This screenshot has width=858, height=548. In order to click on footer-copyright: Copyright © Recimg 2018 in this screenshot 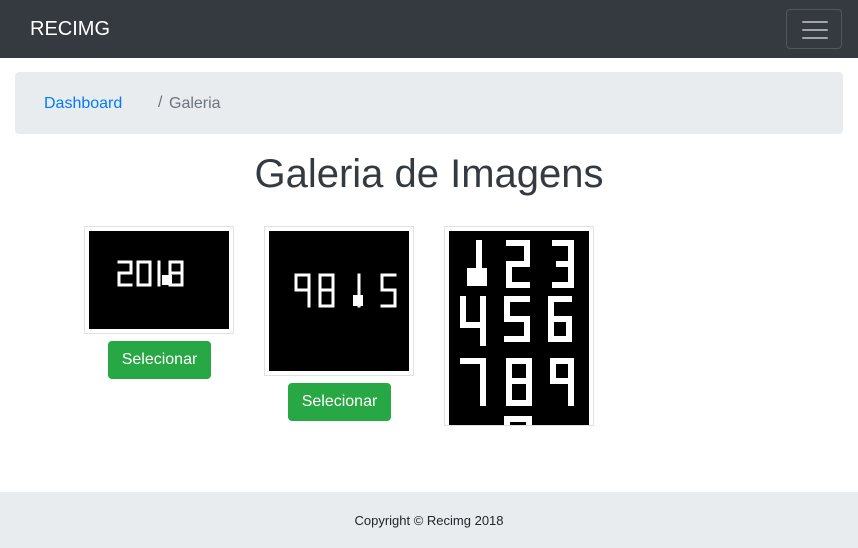, I will do `click(429, 520)`.